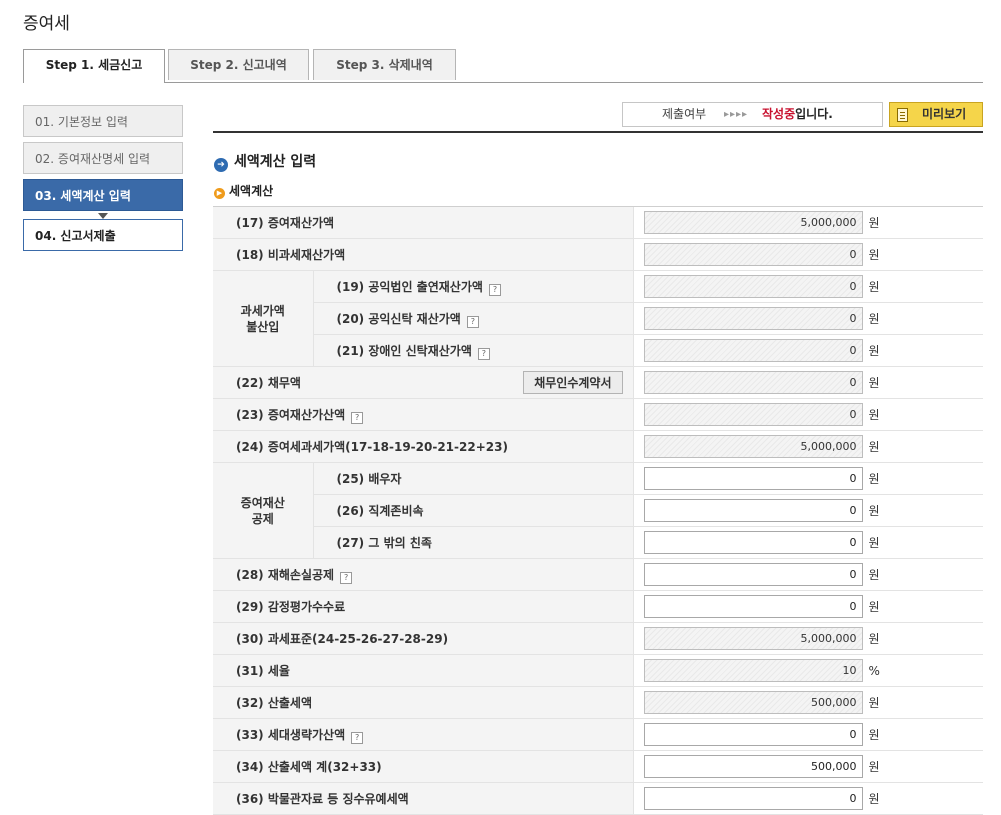 Image resolution: width=1001 pixels, height=815 pixels. I want to click on status-label: 제출여부, so click(684, 114).